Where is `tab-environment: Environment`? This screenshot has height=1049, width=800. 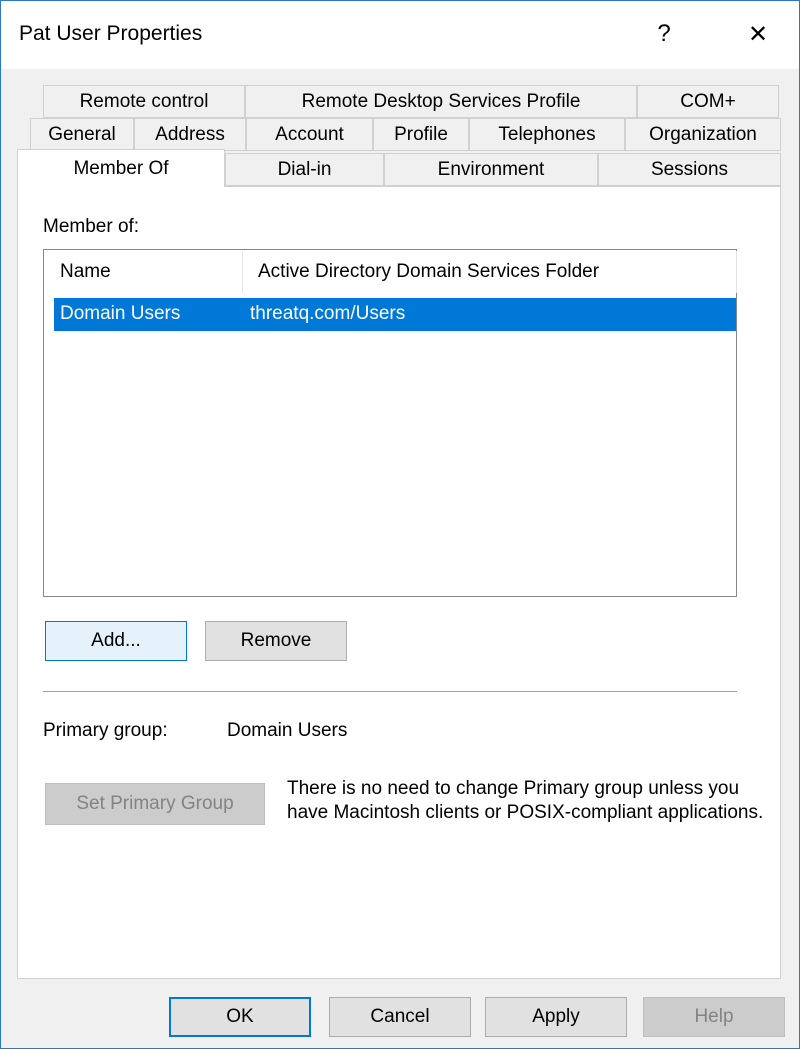 tab-environment: Environment is located at coordinates (491, 169).